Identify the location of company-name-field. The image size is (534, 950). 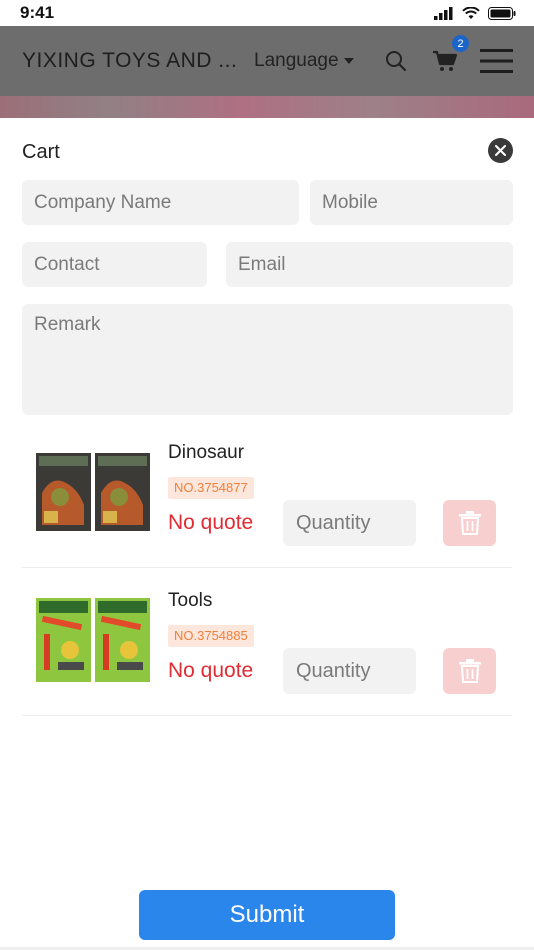
(160, 202).